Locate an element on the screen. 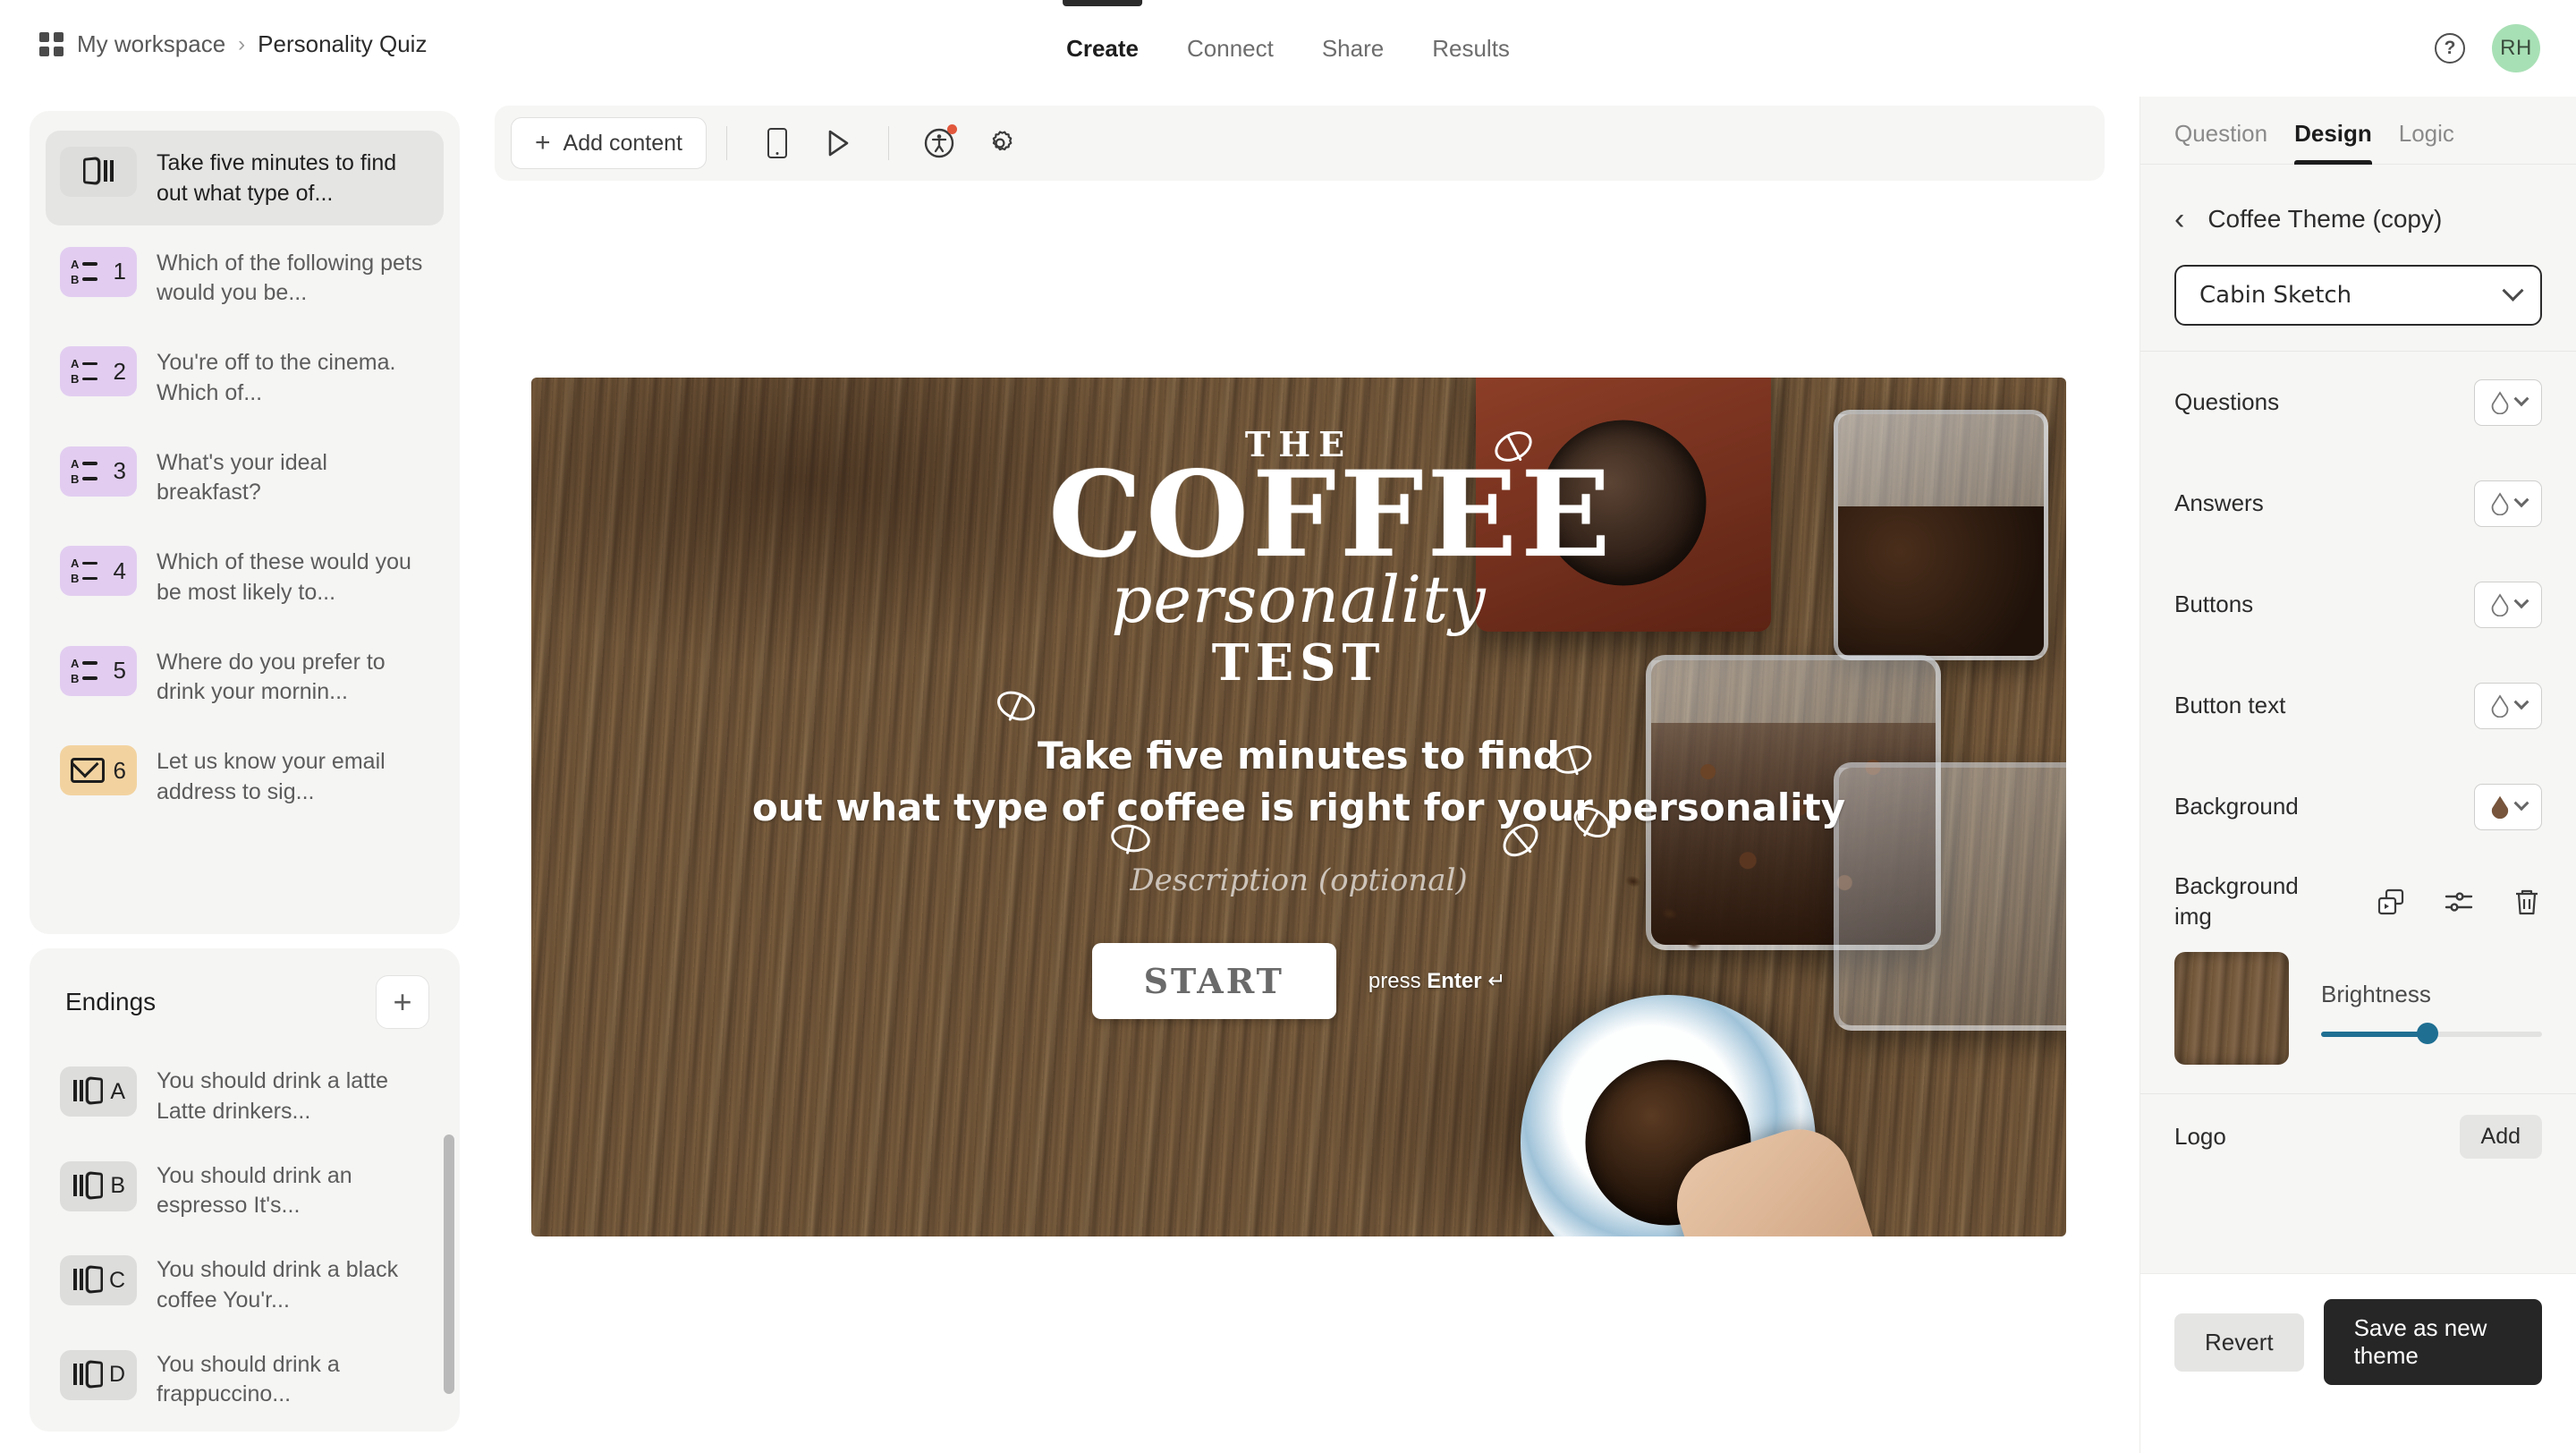  design-panel-footer: Revert Save as new theme is located at coordinates (2358, 1342).